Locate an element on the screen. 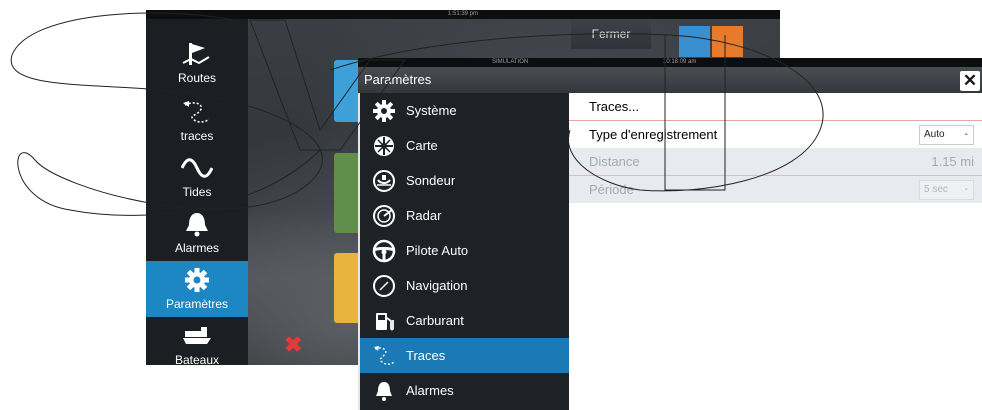  close-button: ✕ is located at coordinates (970, 81).